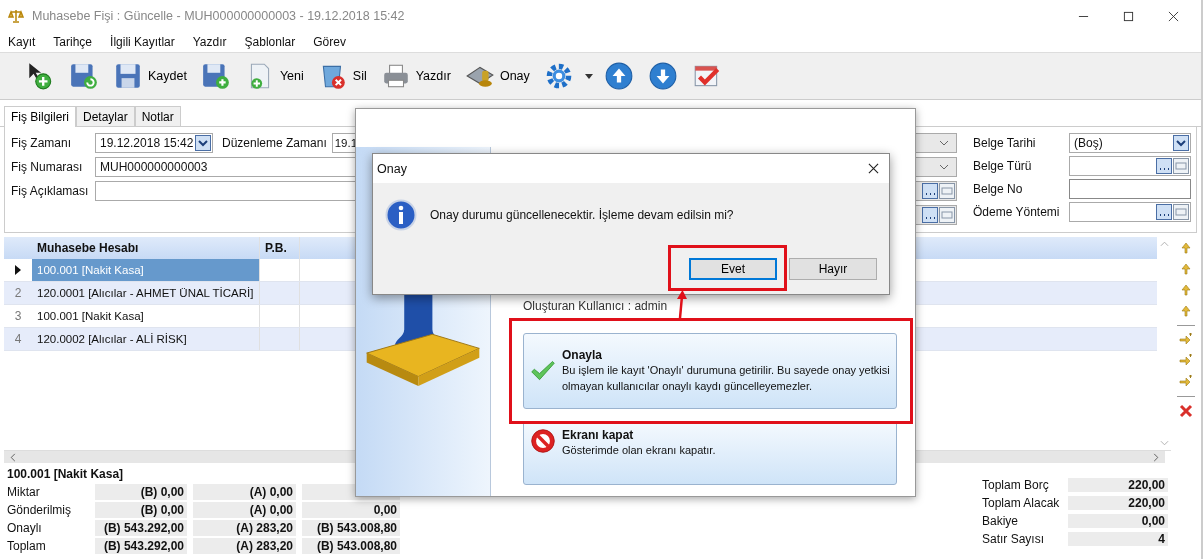 The height and width of the screenshot is (559, 1203). I want to click on field-label: Düzenleme Zamanı, so click(274, 143).